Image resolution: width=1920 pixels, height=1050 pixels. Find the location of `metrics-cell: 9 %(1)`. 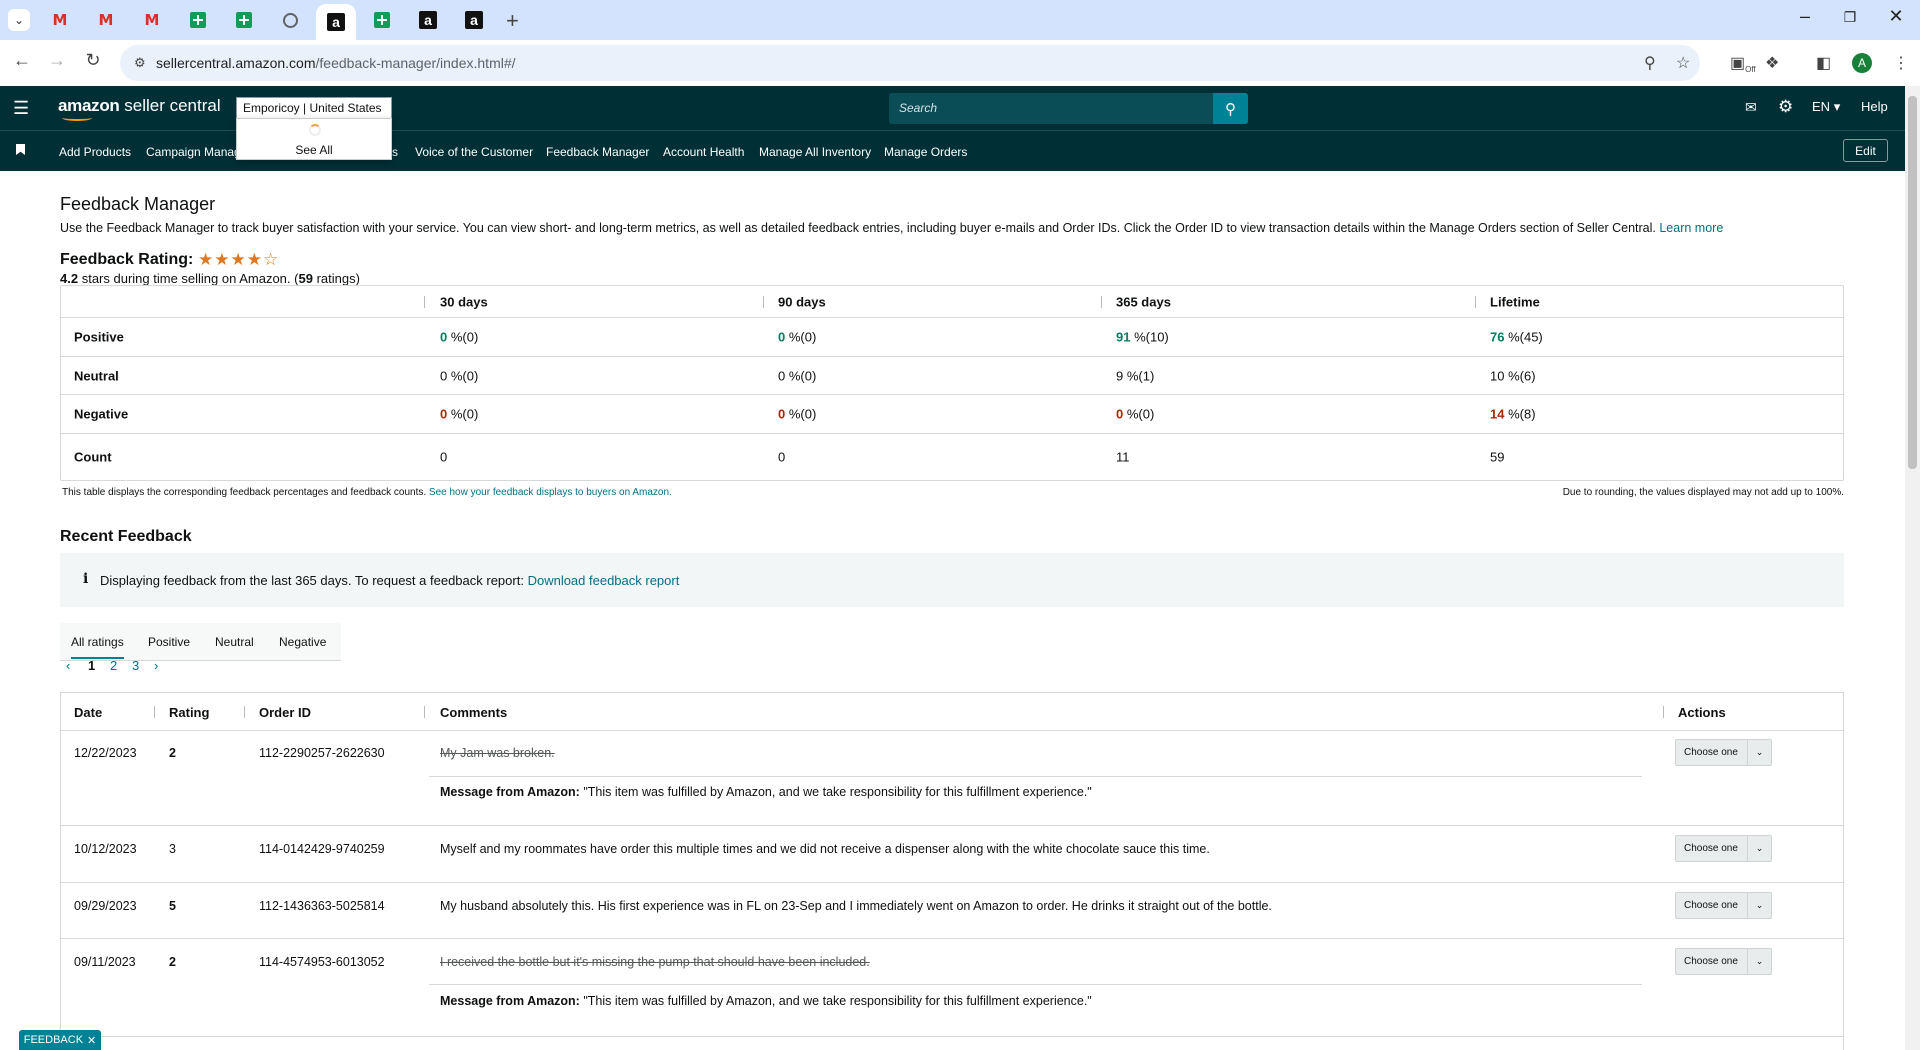

metrics-cell: 9 %(1) is located at coordinates (1135, 375).